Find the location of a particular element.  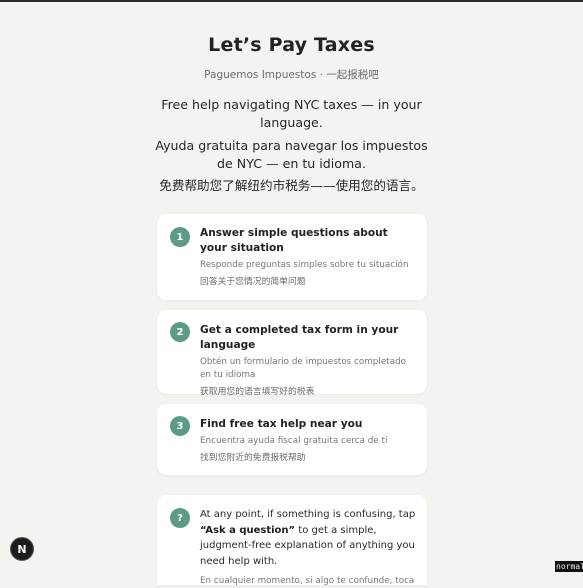

step-chinese: 获取用您的语言填写好的税表 is located at coordinates (257, 392).